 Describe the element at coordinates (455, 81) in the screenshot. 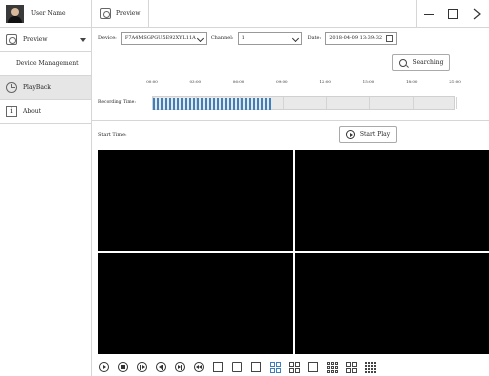

I see `tick-label: 21:00` at that location.